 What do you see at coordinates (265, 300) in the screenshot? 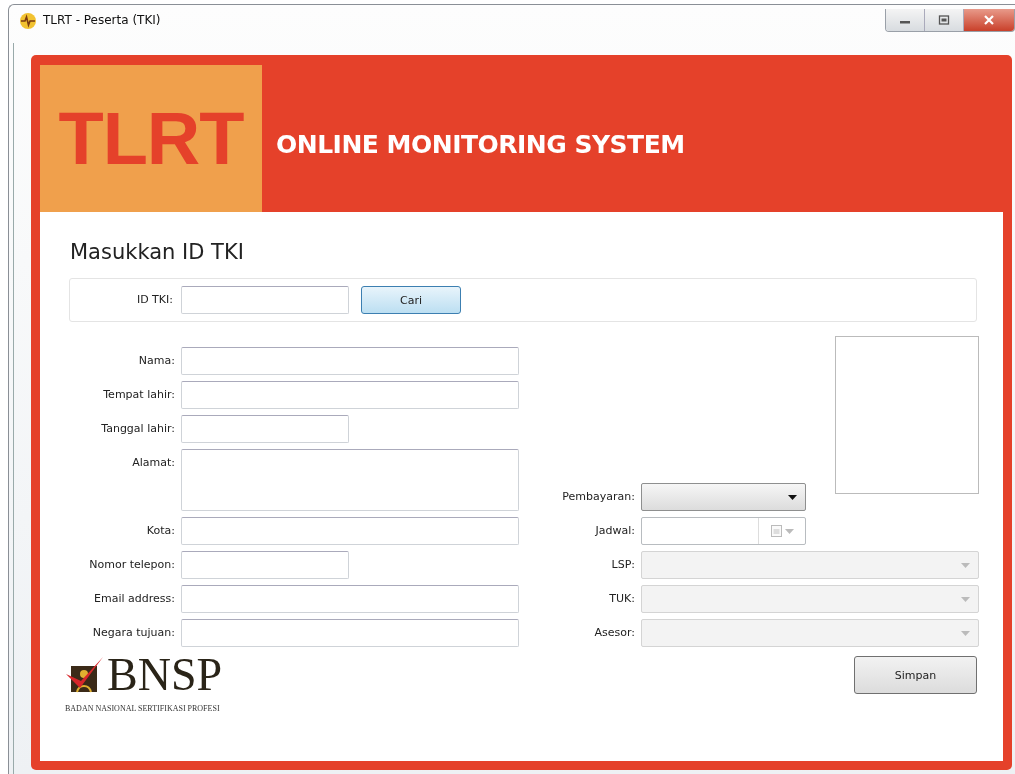
I see `id-input-field` at bounding box center [265, 300].